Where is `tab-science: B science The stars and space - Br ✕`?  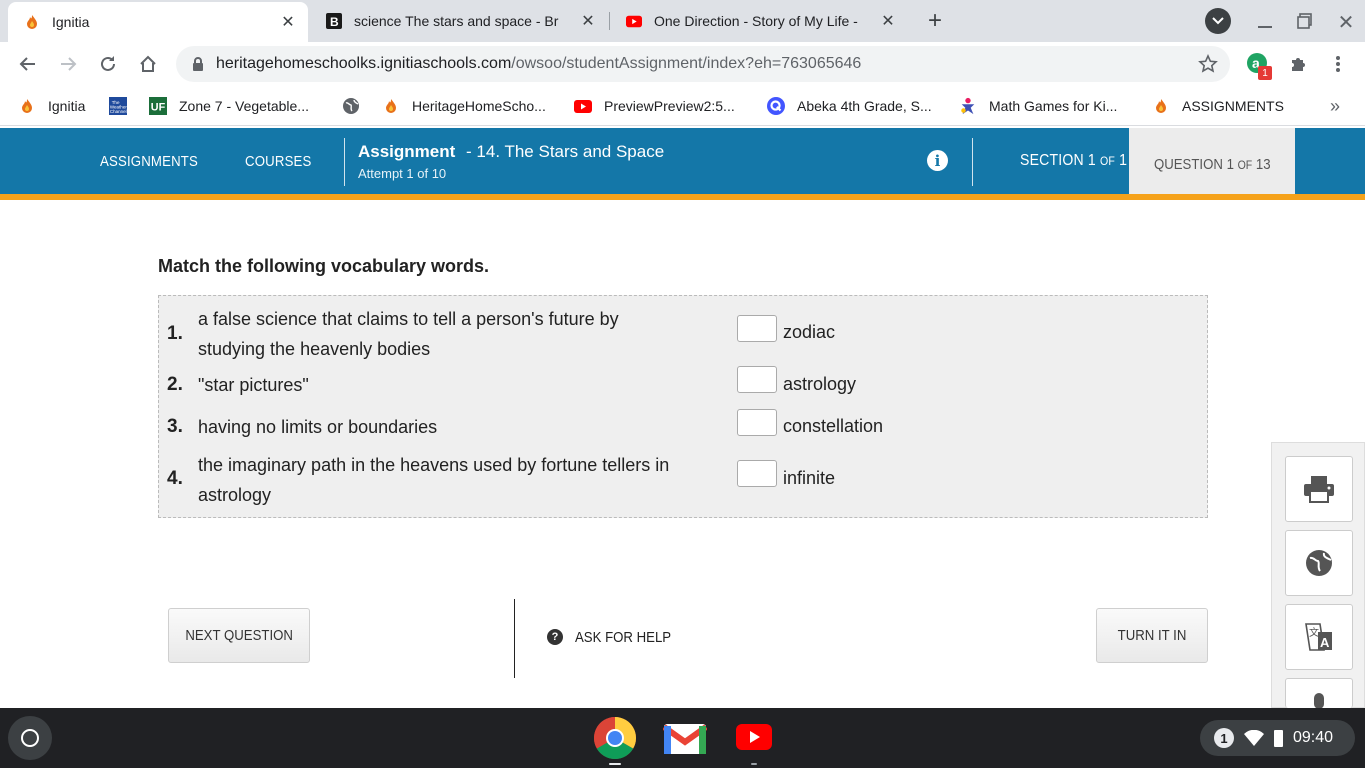
tab-science: B science The stars and space - Br ✕ is located at coordinates (459, 21).